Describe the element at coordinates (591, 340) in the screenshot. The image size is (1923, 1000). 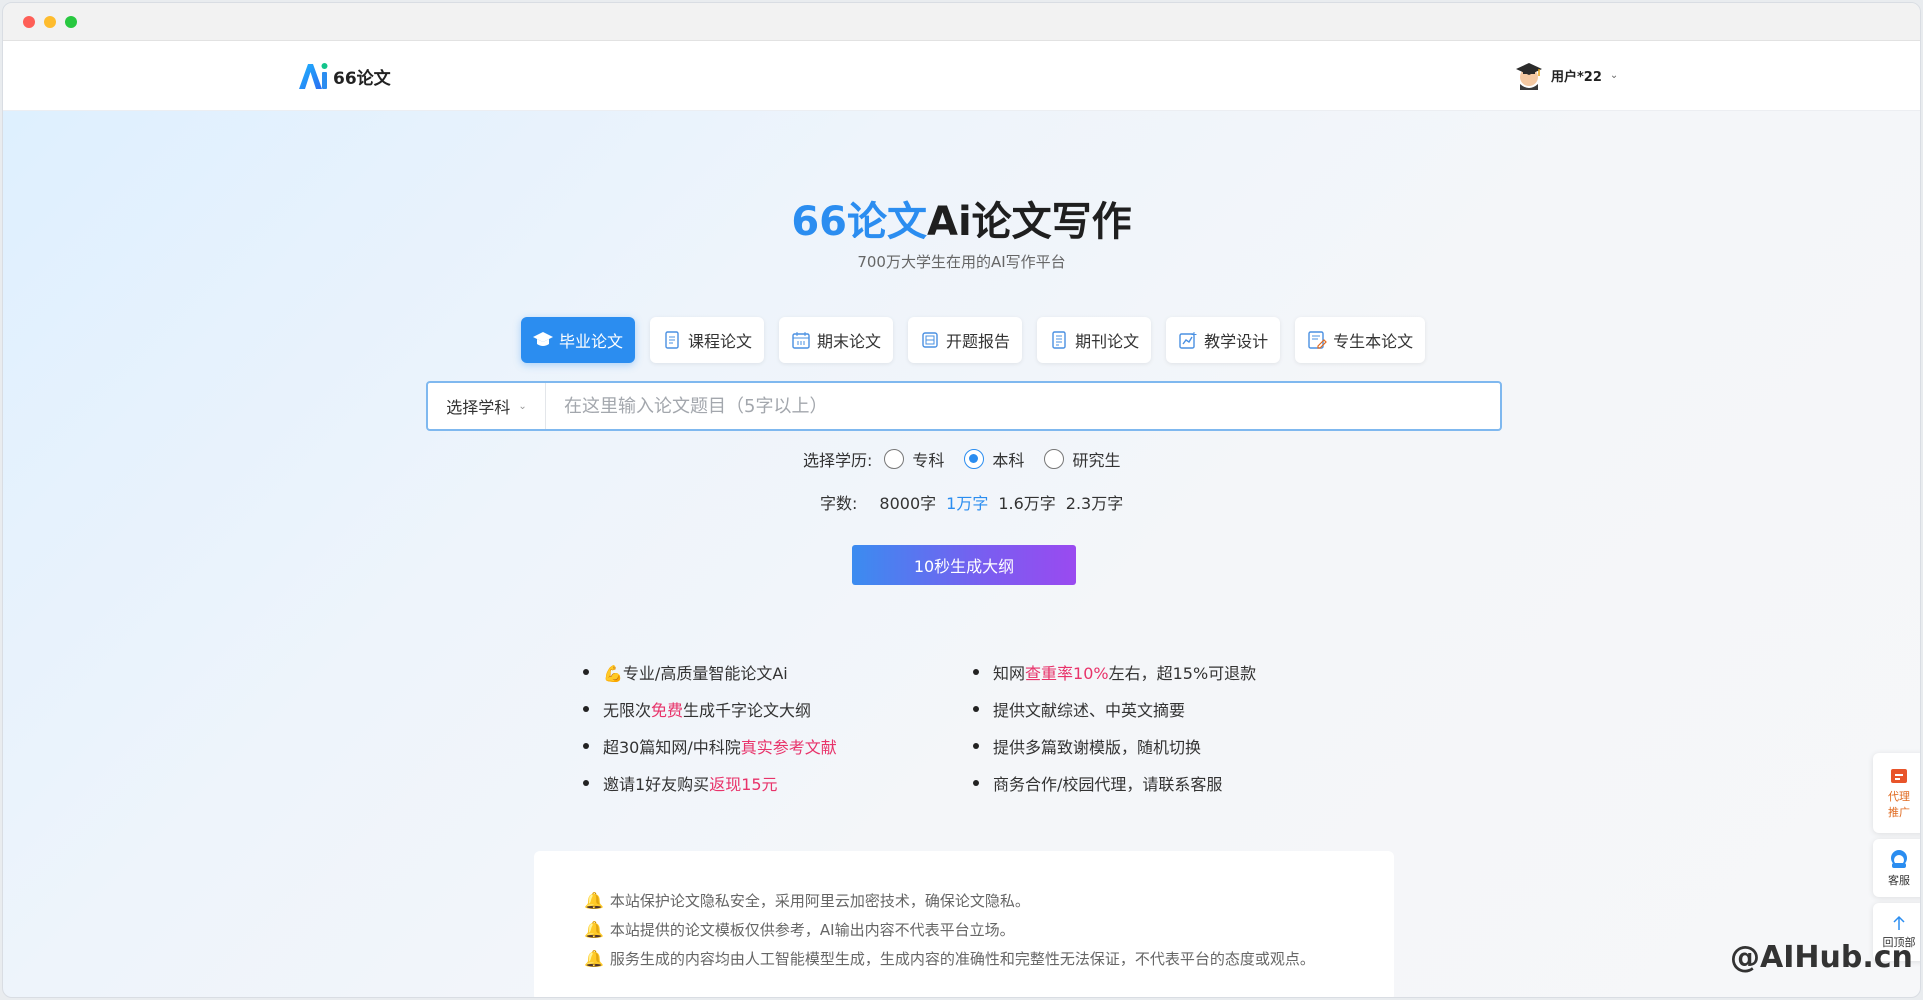
I see `tab-label: 毕业论文` at that location.